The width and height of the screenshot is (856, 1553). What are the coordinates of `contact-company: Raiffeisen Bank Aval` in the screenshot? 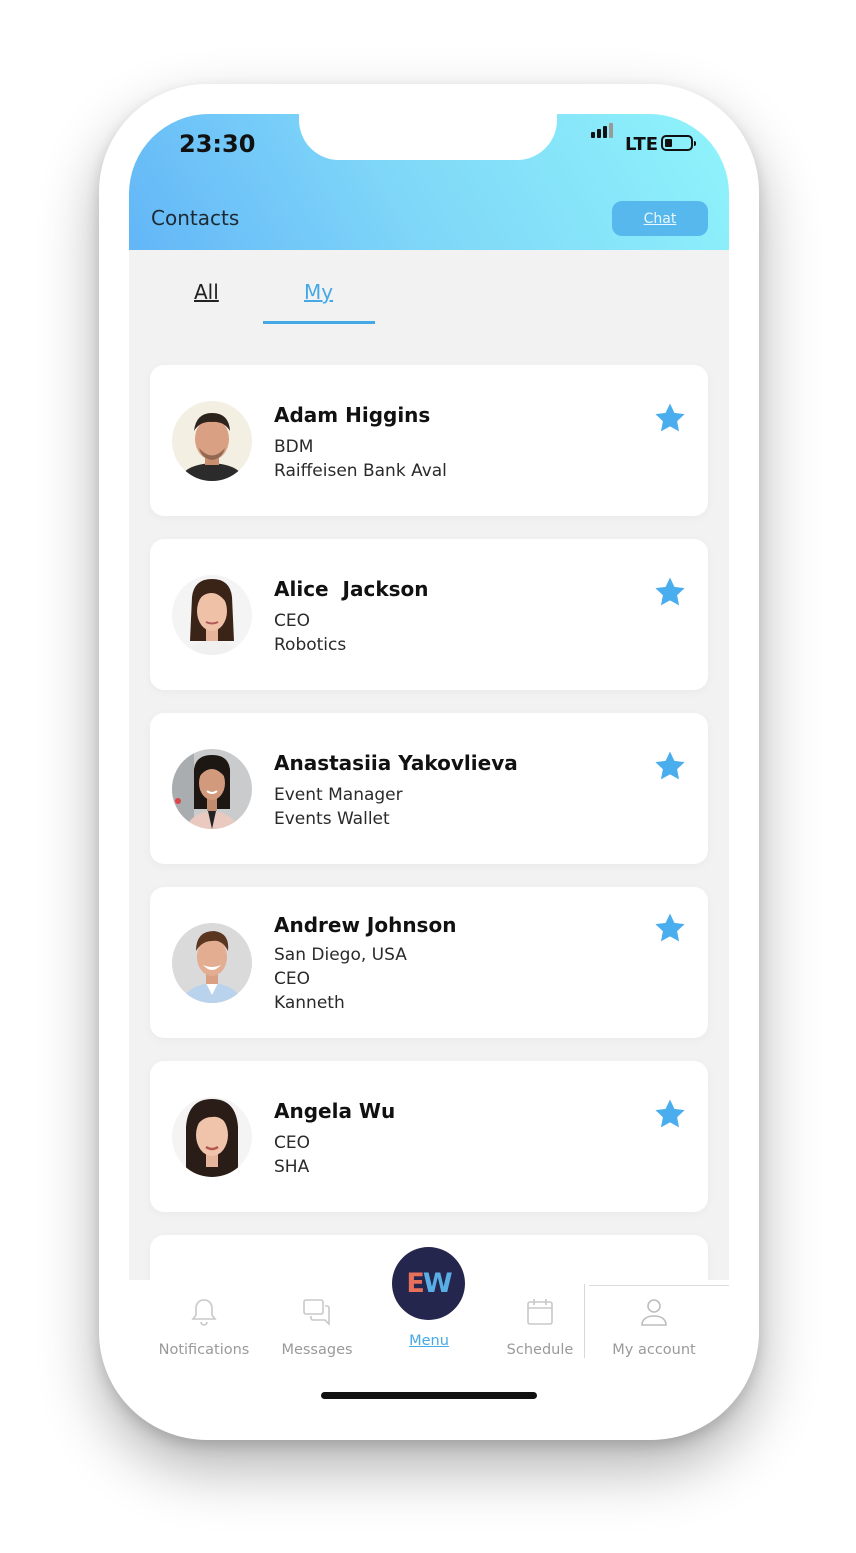 It's located at (360, 471).